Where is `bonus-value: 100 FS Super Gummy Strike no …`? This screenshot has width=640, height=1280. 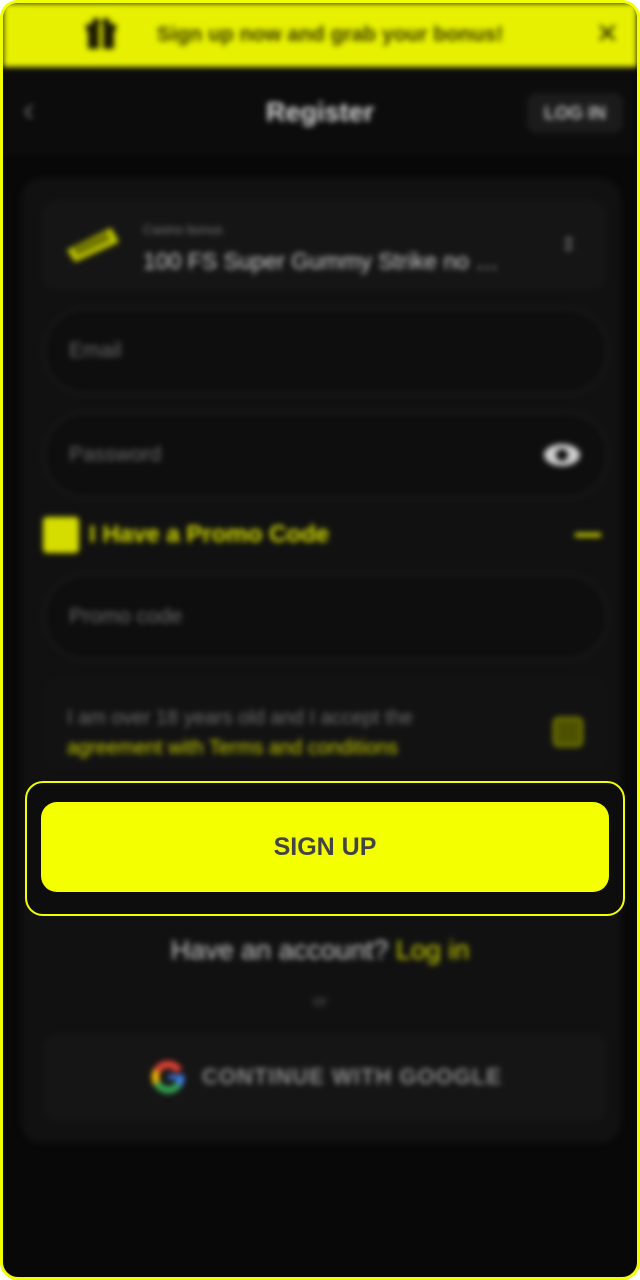 bonus-value: 100 FS Super Gummy Strike no … is located at coordinates (321, 261).